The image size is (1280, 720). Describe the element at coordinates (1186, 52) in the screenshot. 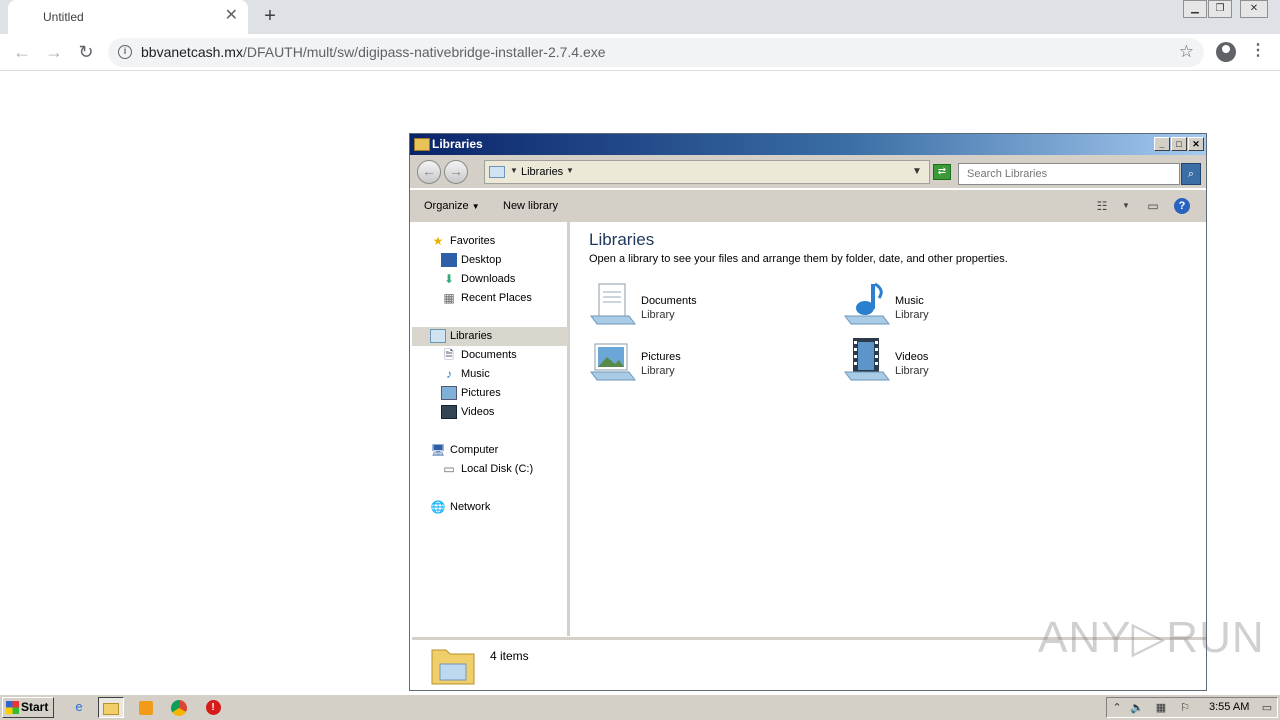

I see `bookmark-star-icon: ☆` at that location.